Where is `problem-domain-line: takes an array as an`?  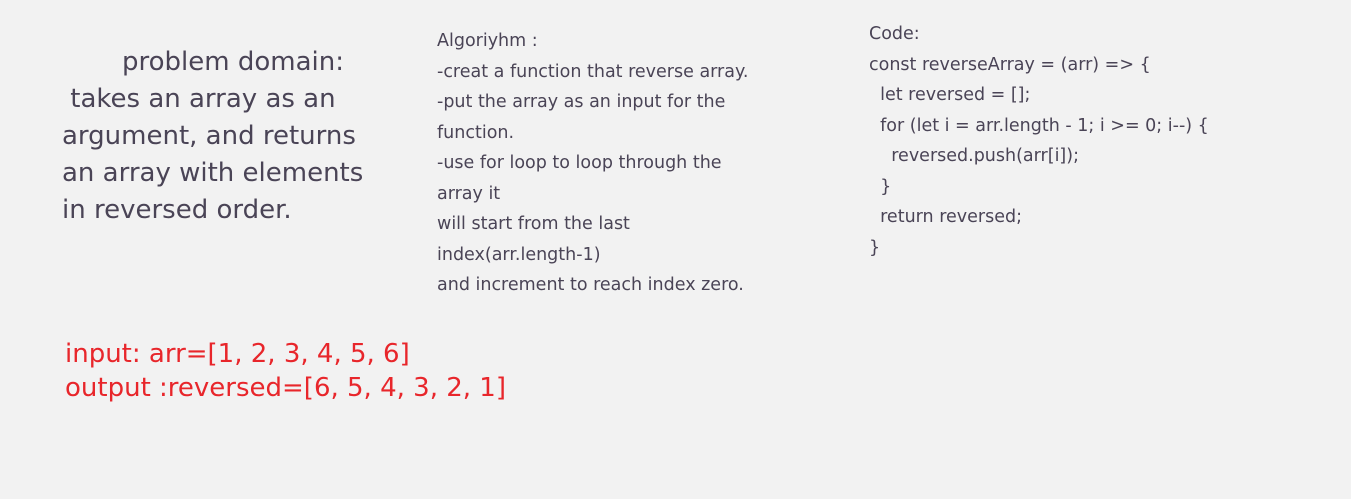 problem-domain-line: takes an array as an is located at coordinates (199, 99).